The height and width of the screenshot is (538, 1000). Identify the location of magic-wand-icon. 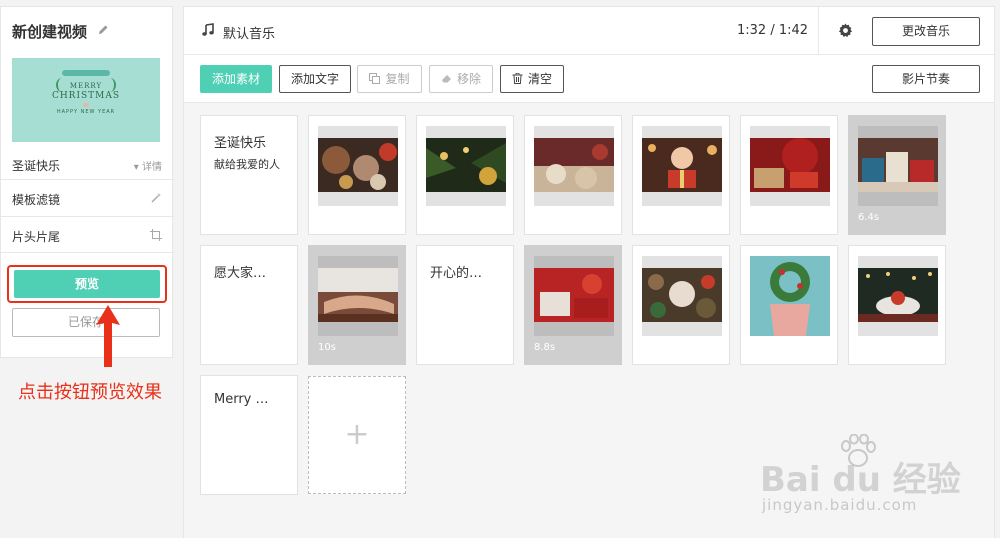
(156, 198).